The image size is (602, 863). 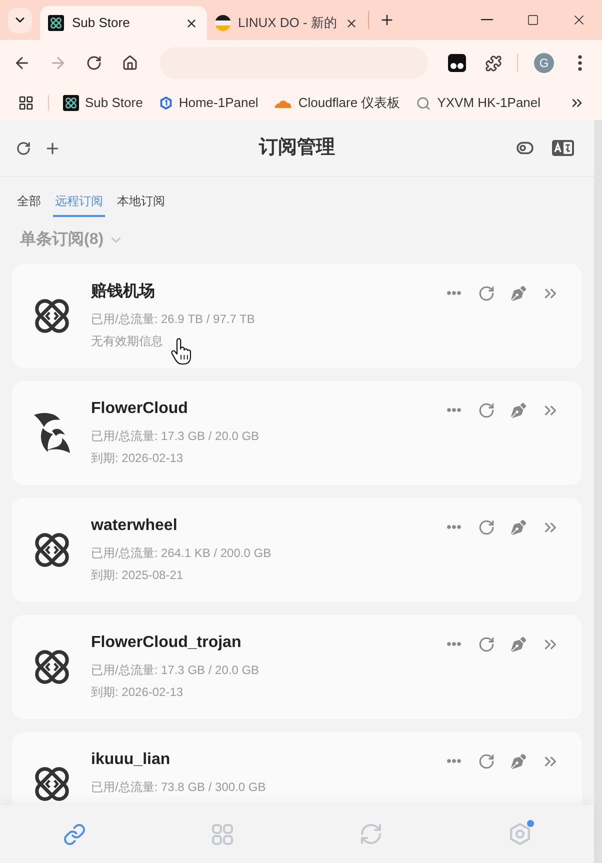 What do you see at coordinates (139, 409) in the screenshot?
I see `subscription-name: FlowerCloud` at bounding box center [139, 409].